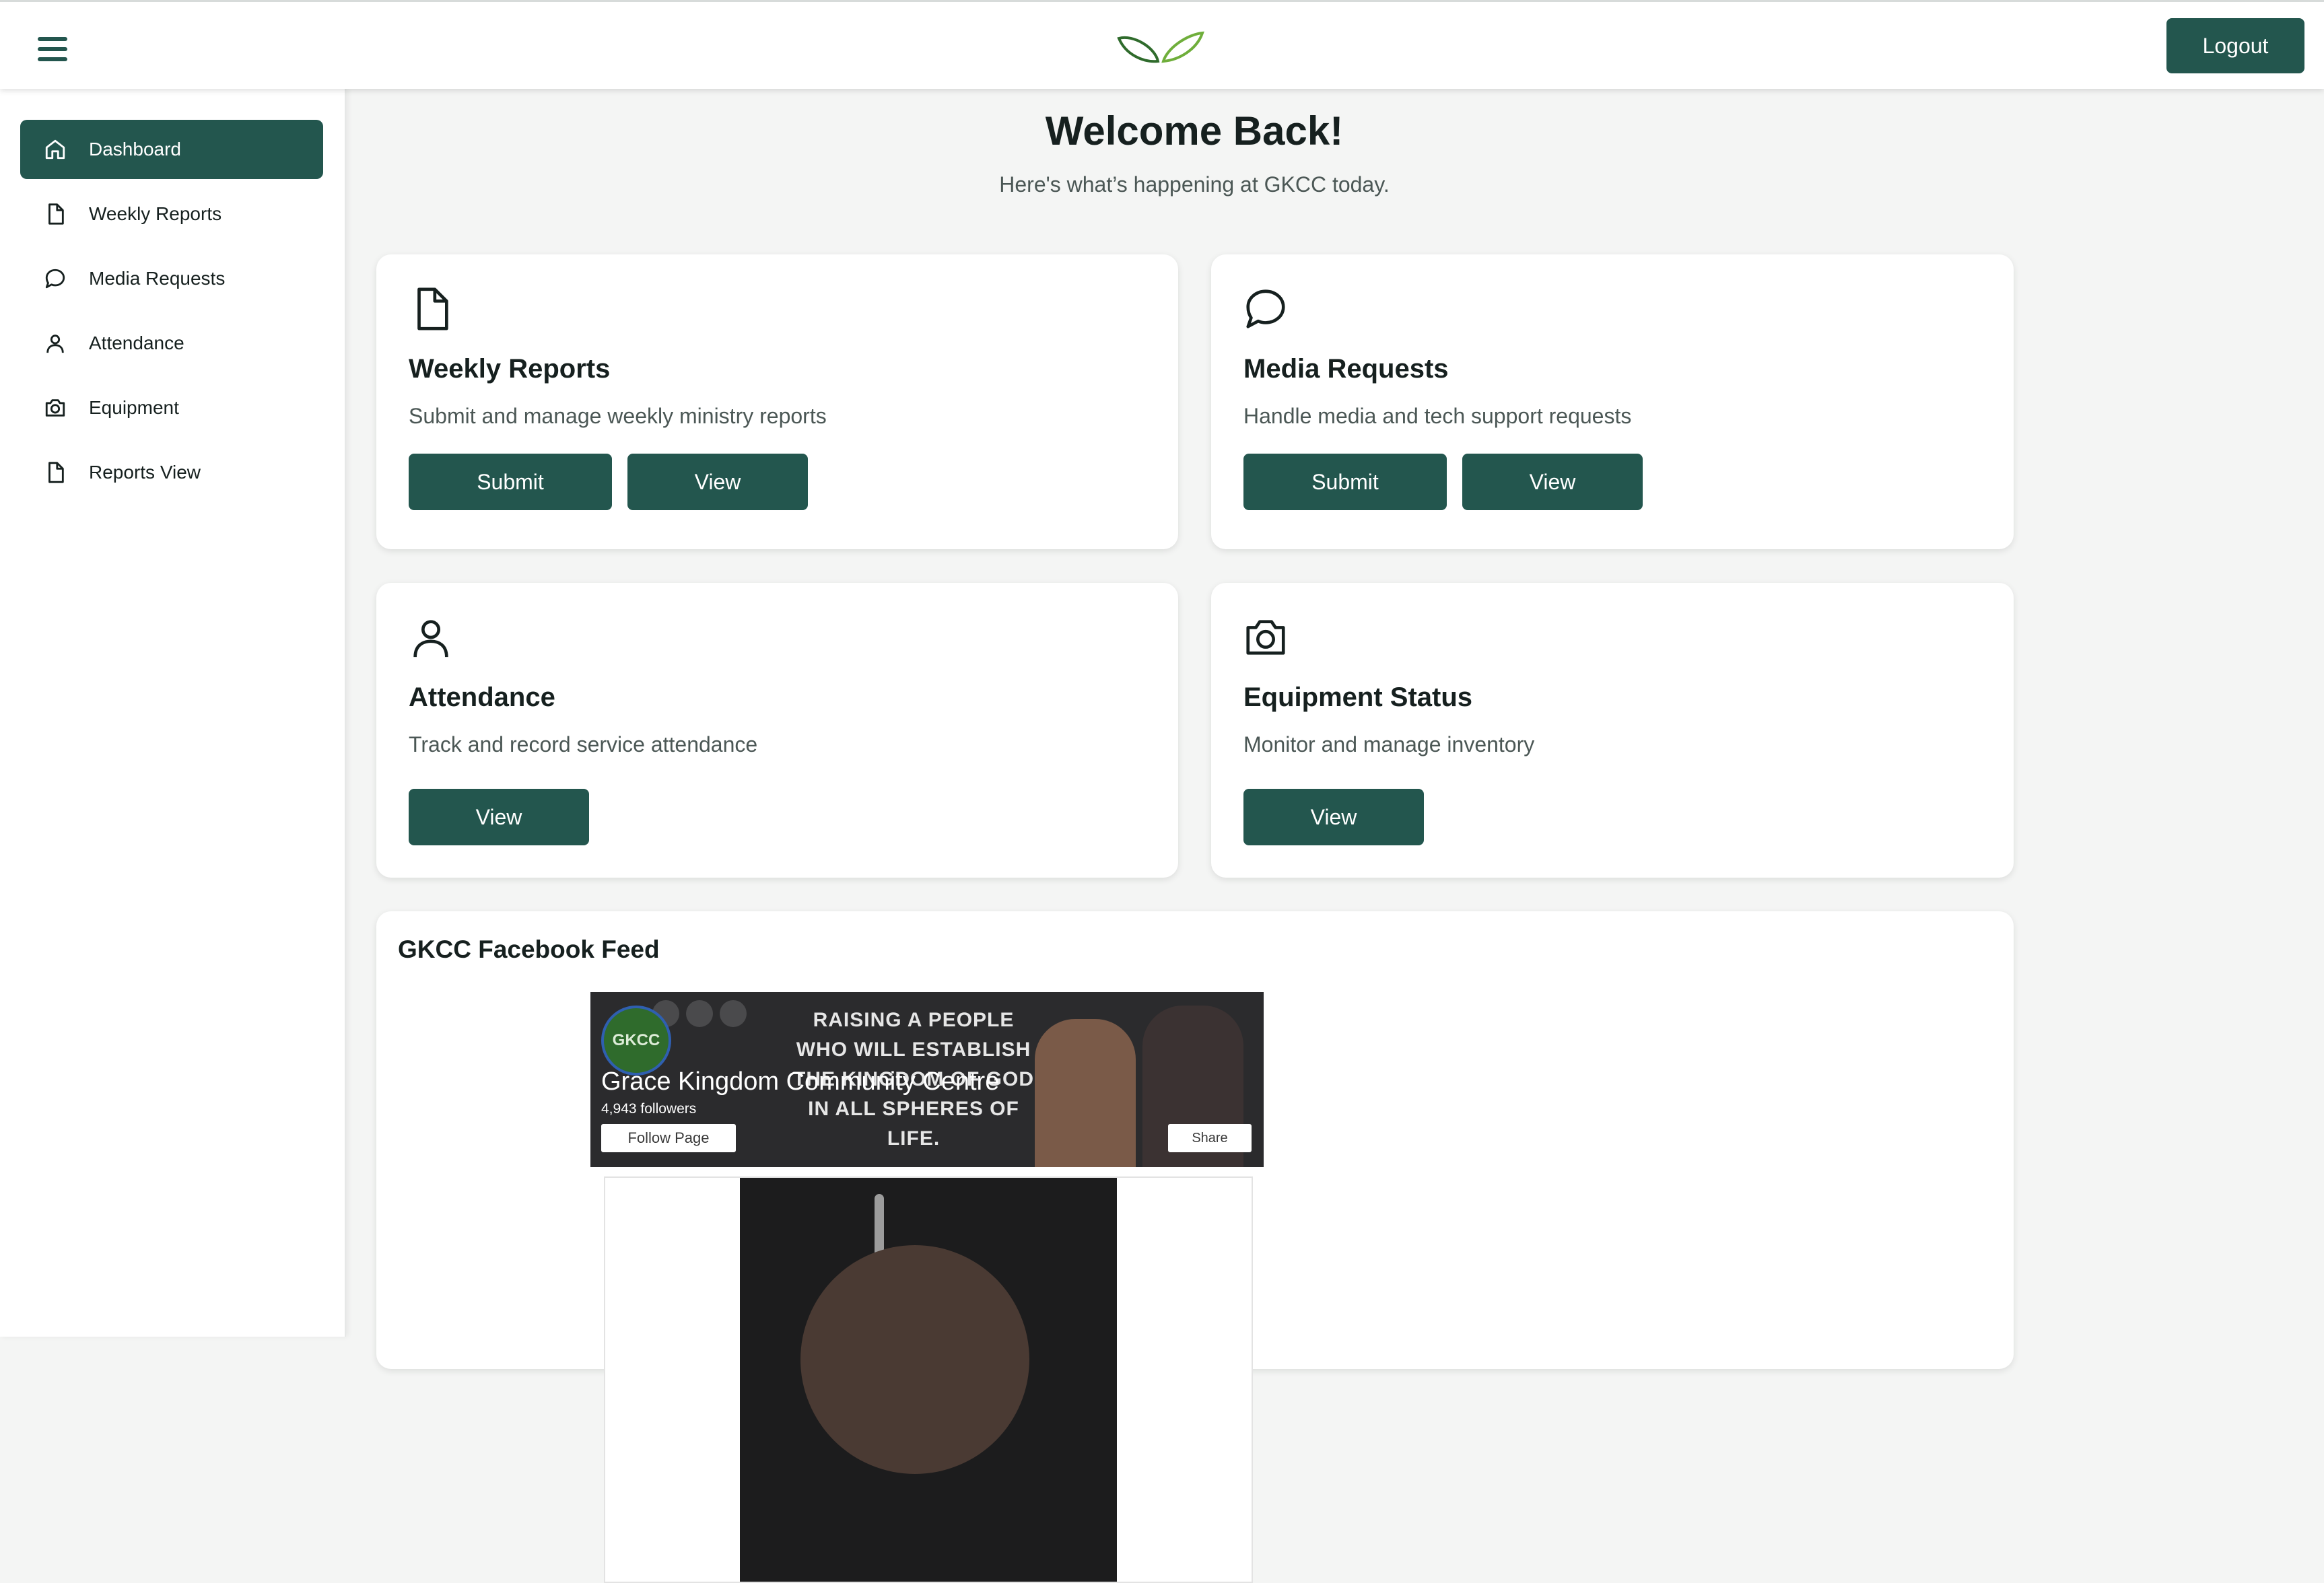 The image size is (2324, 1583). I want to click on sidebar-item-attendance: Attendance, so click(171, 343).